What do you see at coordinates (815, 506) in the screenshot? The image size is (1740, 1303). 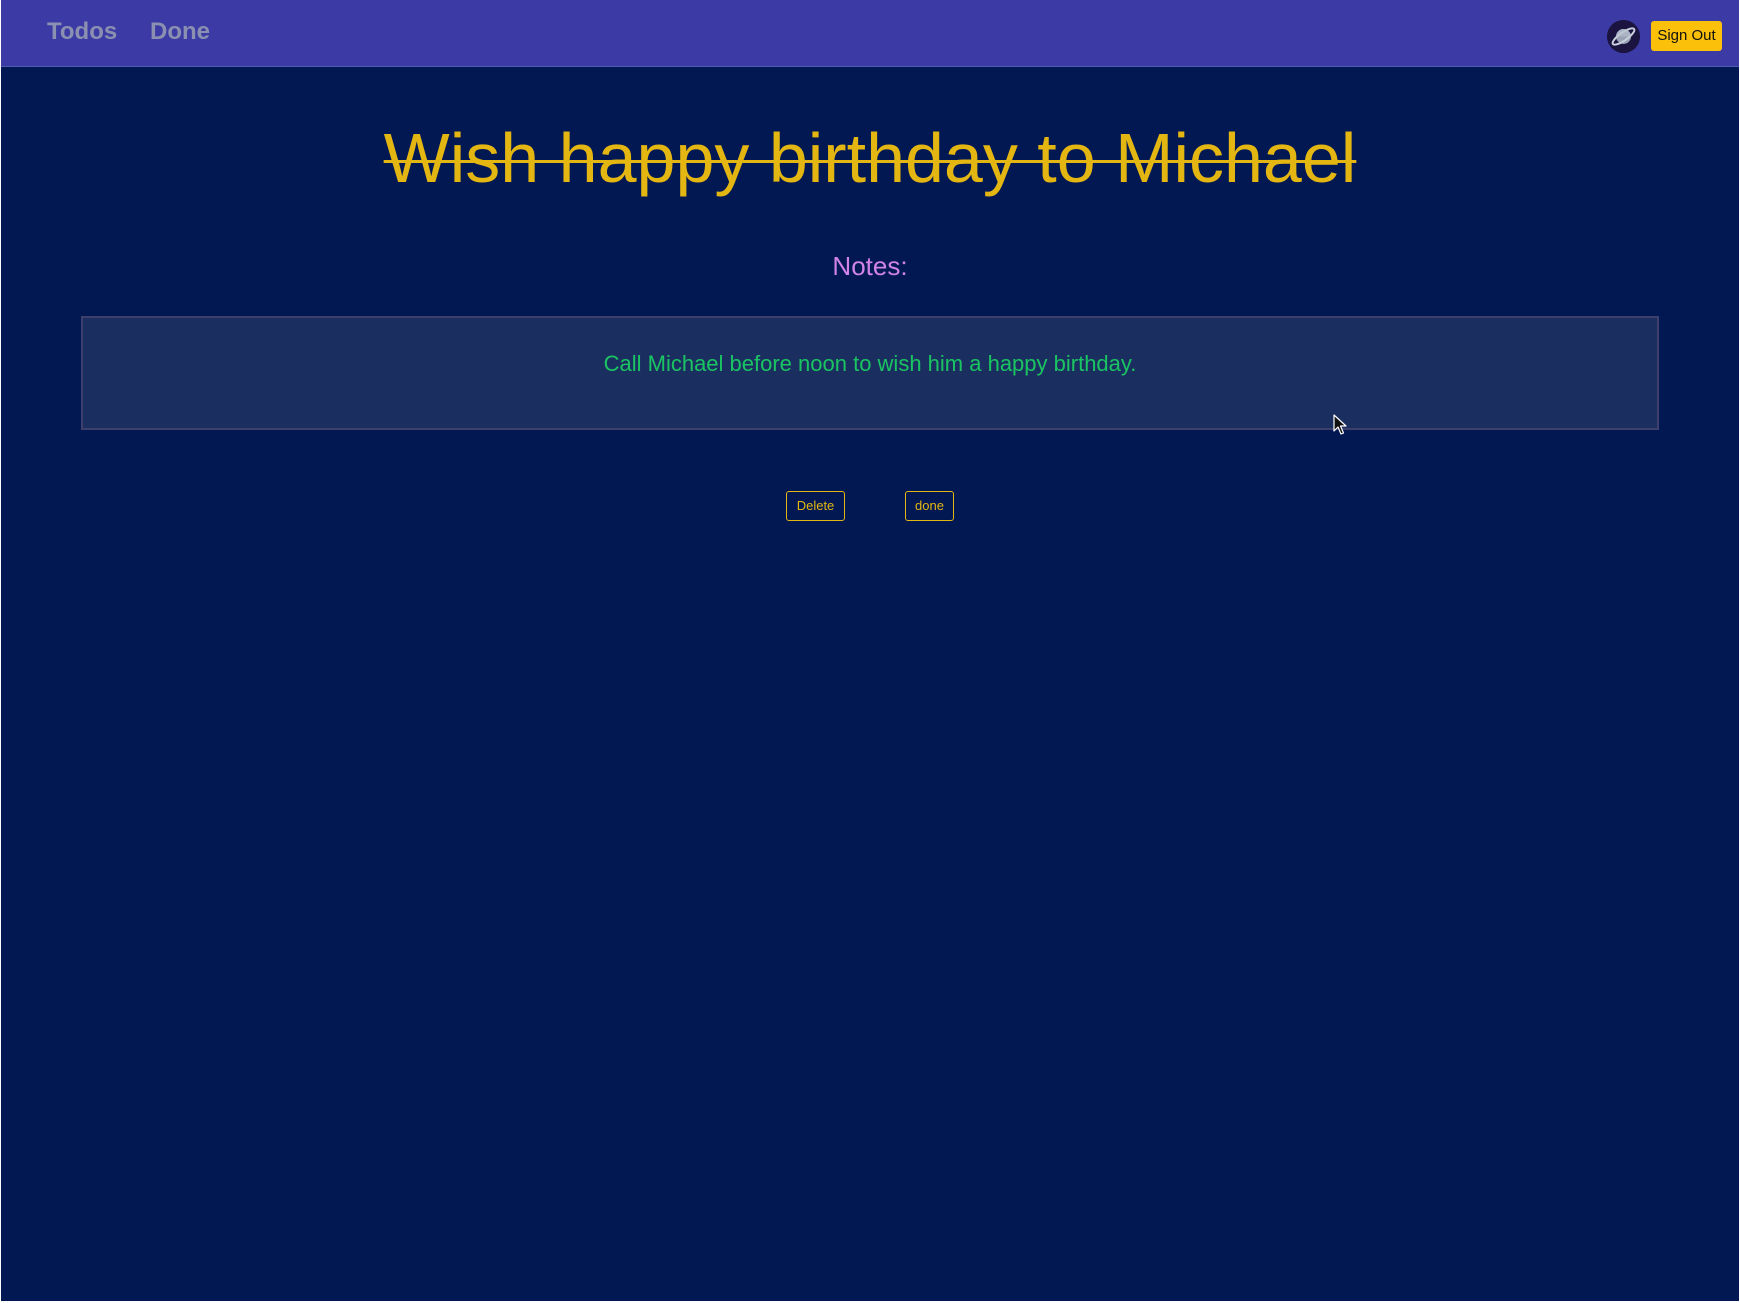 I see `delete-button: Delete` at bounding box center [815, 506].